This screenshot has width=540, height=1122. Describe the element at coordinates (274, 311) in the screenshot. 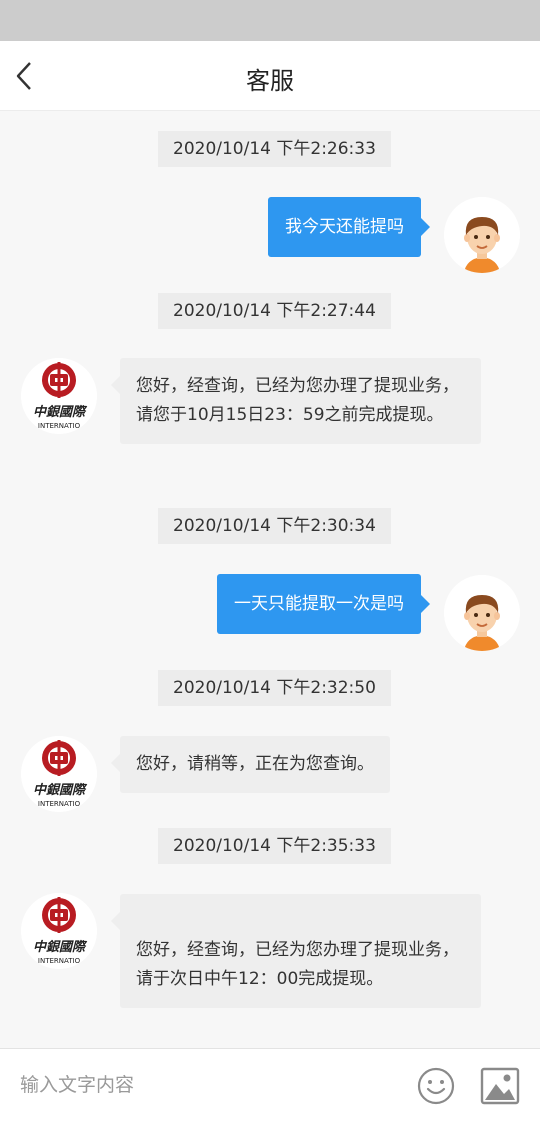

I see `message-timestamp: 2020/10/14 下午2:27:44` at that location.